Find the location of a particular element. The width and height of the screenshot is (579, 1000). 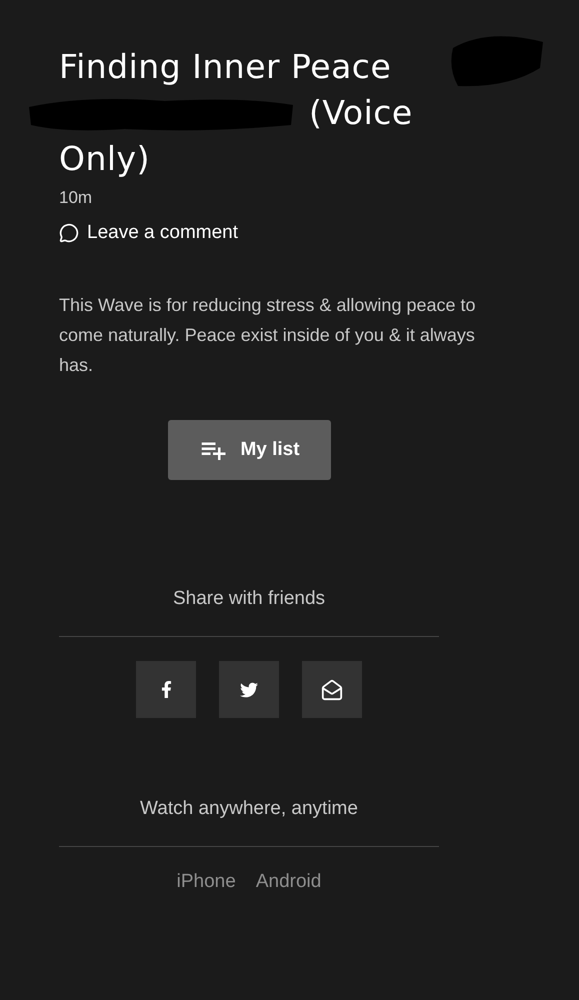

twitter-icon is located at coordinates (249, 689).